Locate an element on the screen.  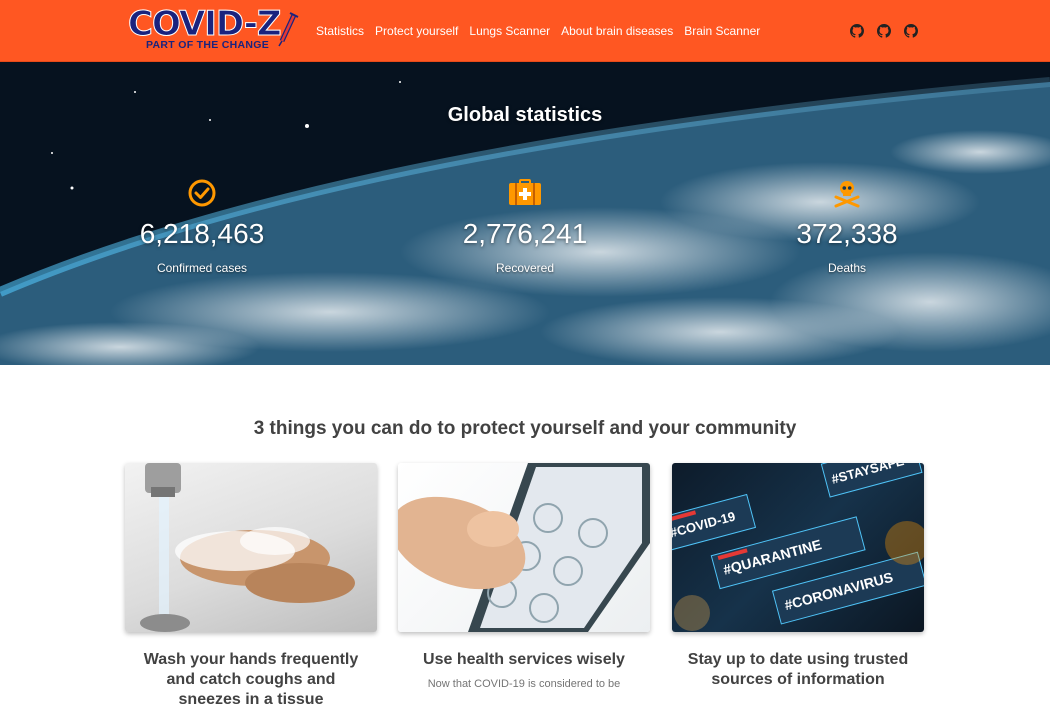
syringe-icon is located at coordinates (288, 29).